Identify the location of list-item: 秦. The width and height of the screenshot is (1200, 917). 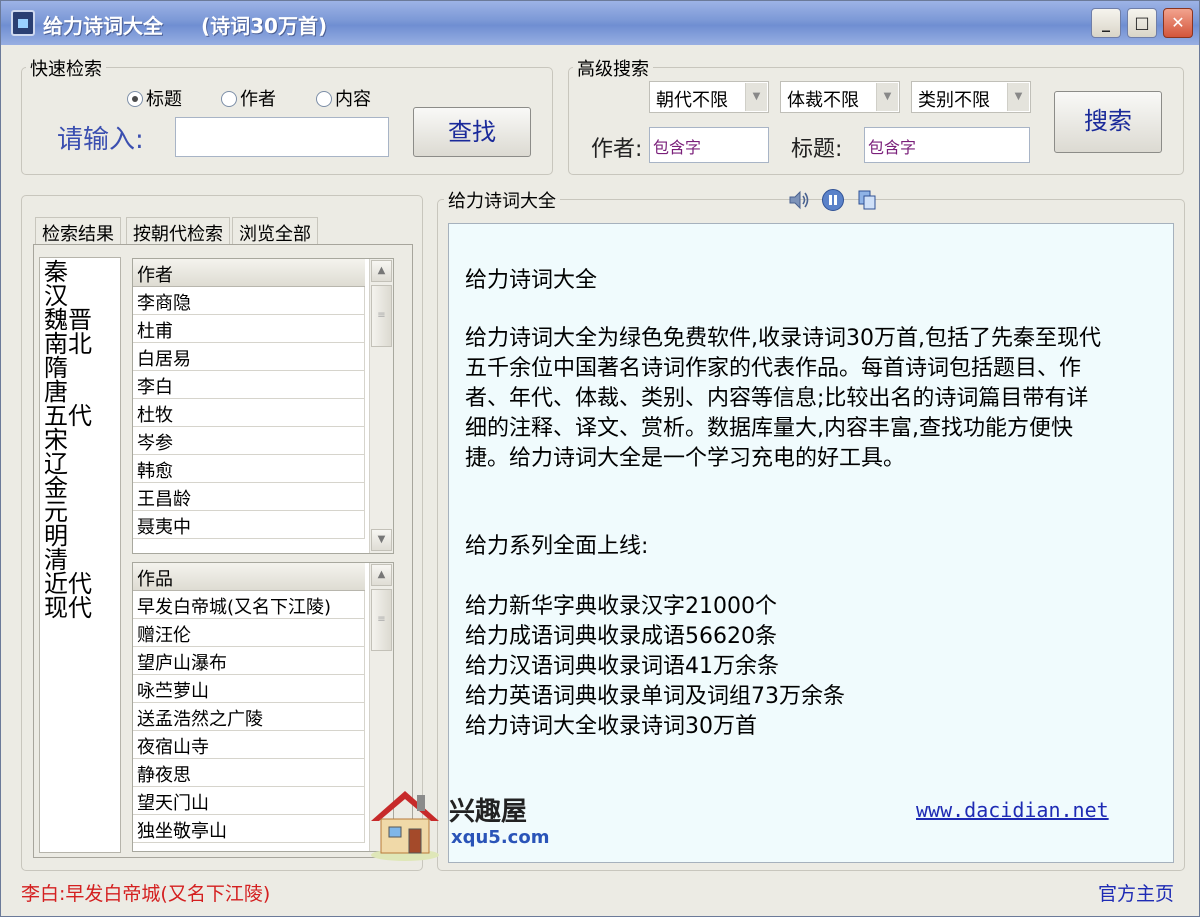
(56, 272).